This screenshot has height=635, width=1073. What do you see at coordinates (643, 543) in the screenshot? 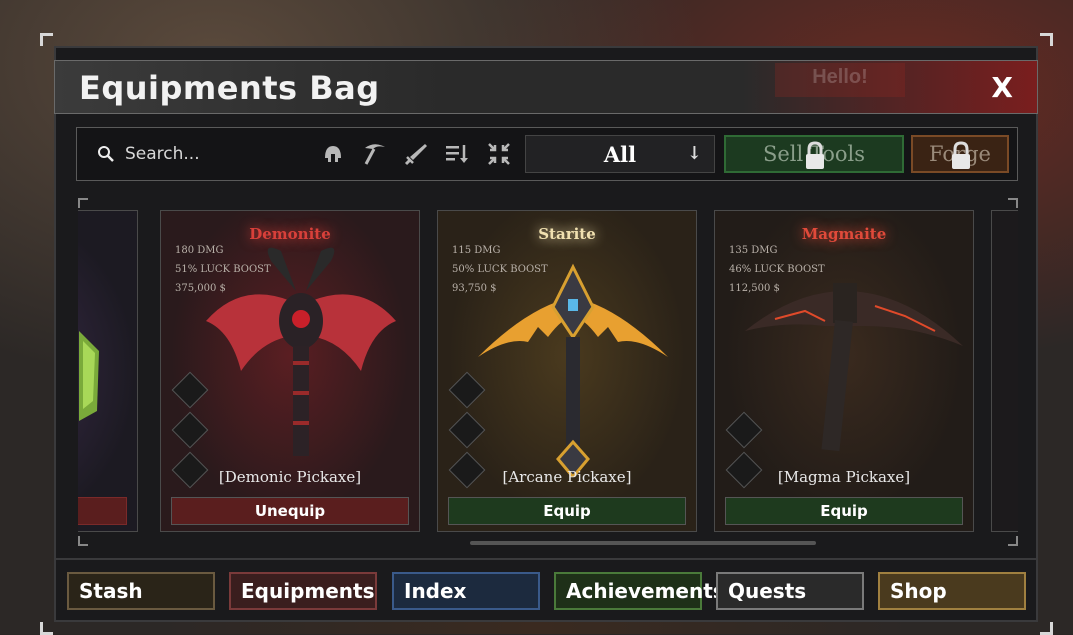
I see `carousel-scrollbar` at bounding box center [643, 543].